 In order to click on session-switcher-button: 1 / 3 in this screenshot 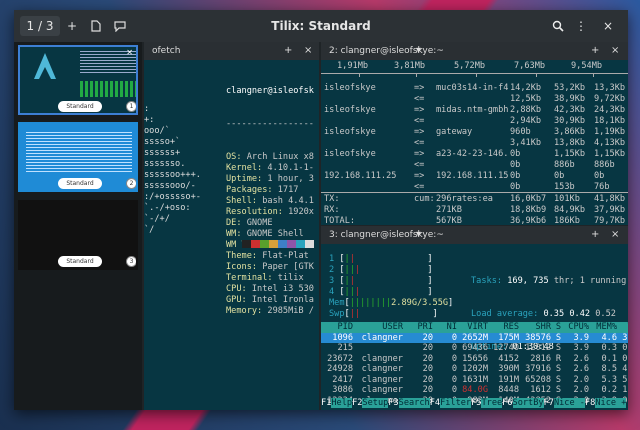, I will do `click(40, 26)`.